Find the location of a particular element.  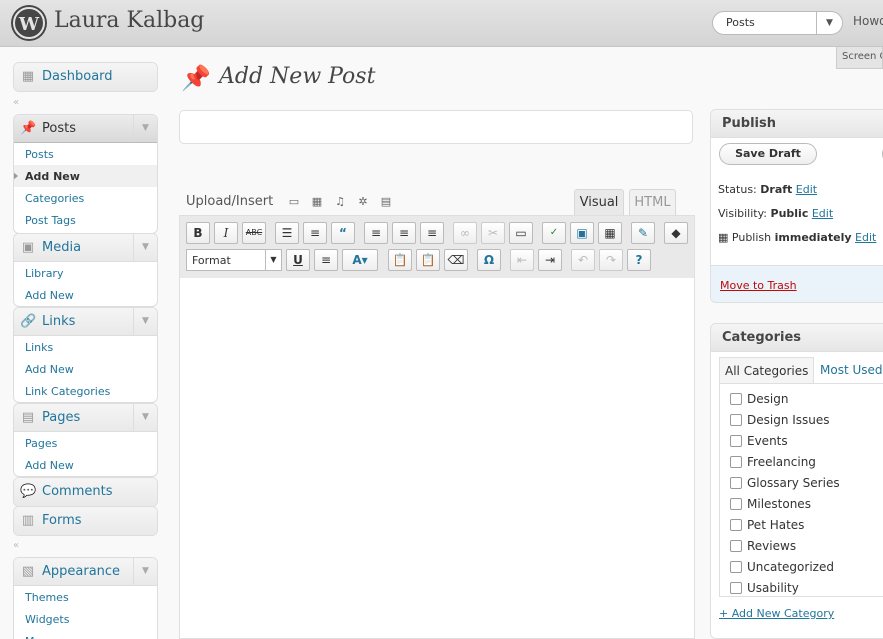

special-character-icon: Ω is located at coordinates (489, 260).